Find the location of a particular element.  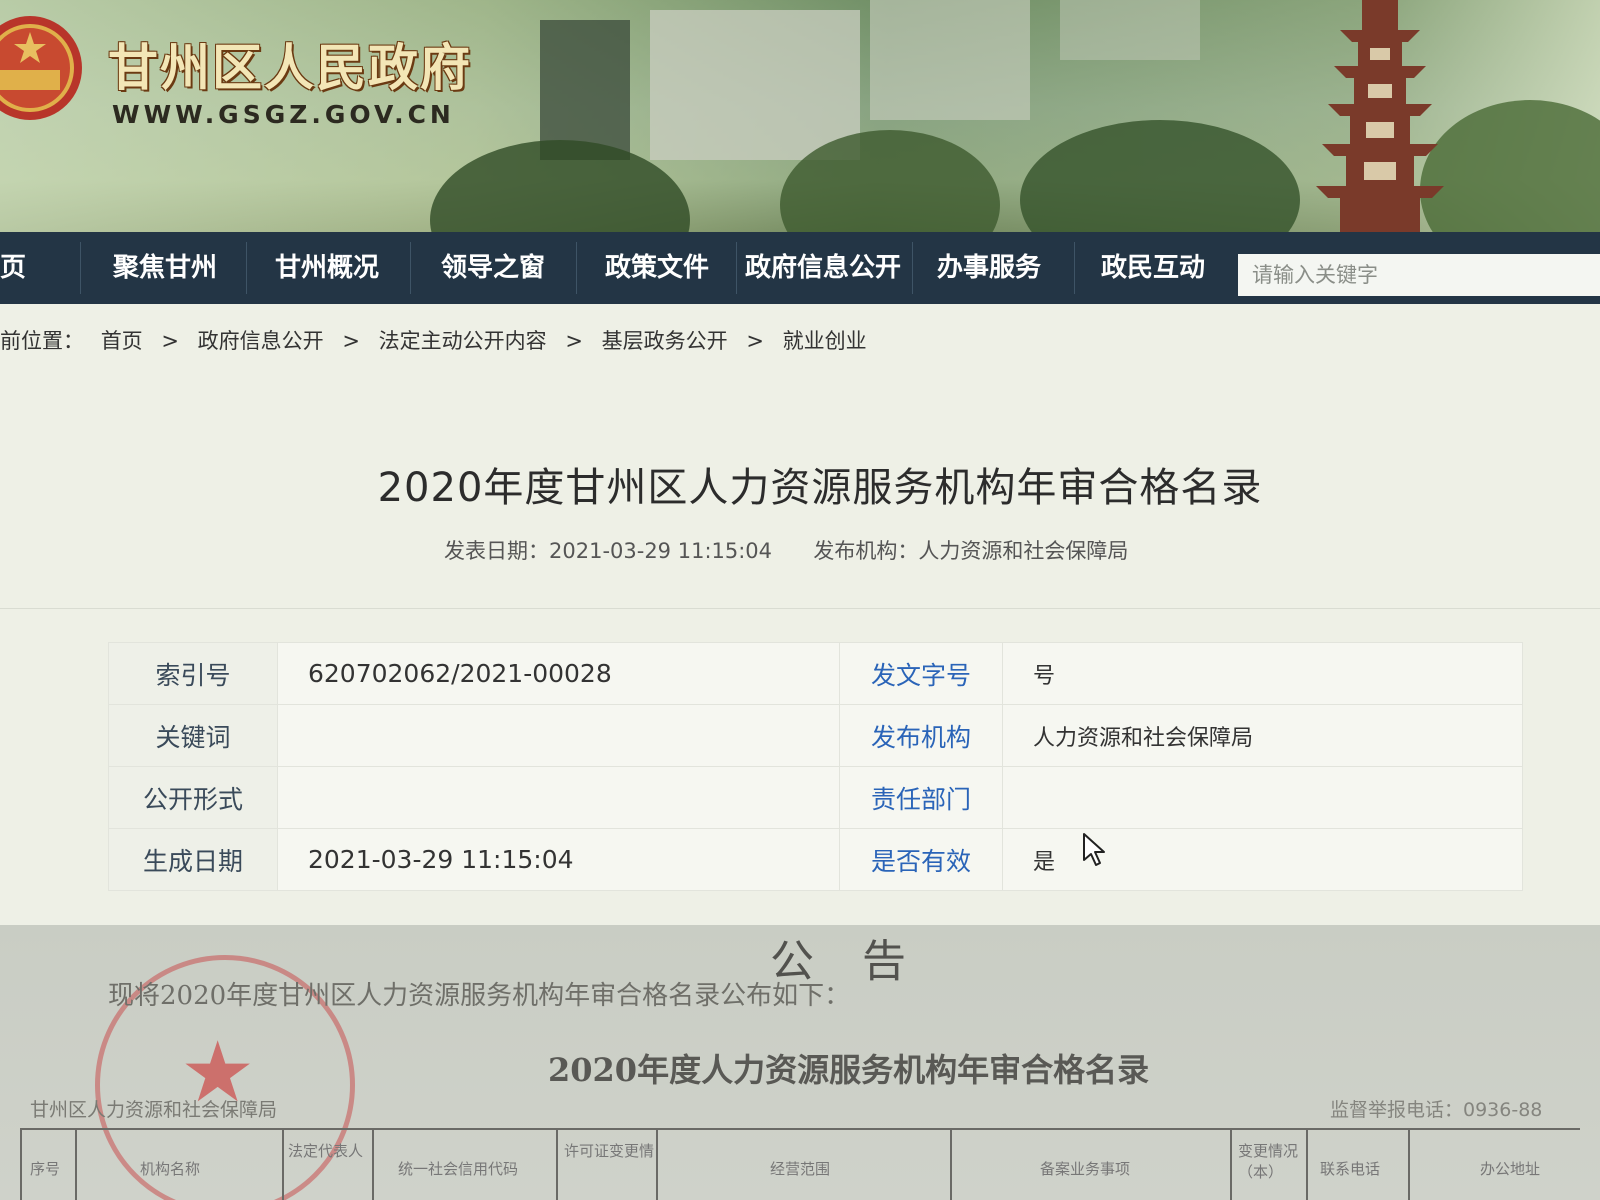

site-url: WWW.GSGZ.GOV.CN is located at coordinates (283, 114).